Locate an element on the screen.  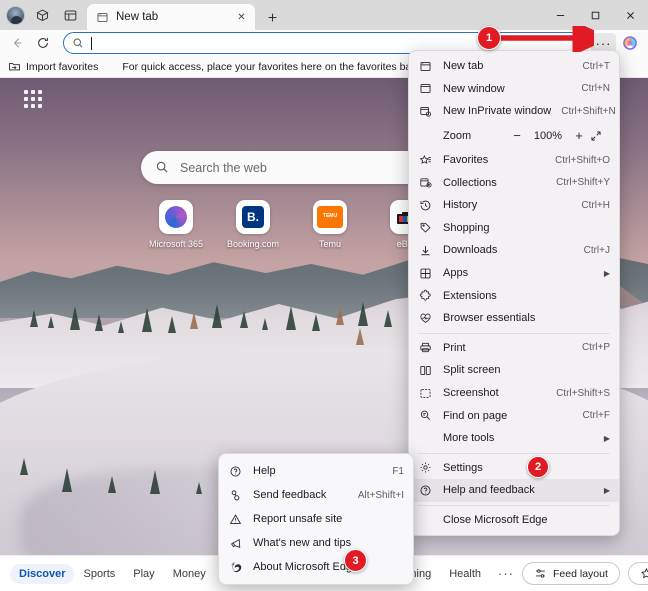
annotation-badge-3: 3 is located at coordinates (355, 560).